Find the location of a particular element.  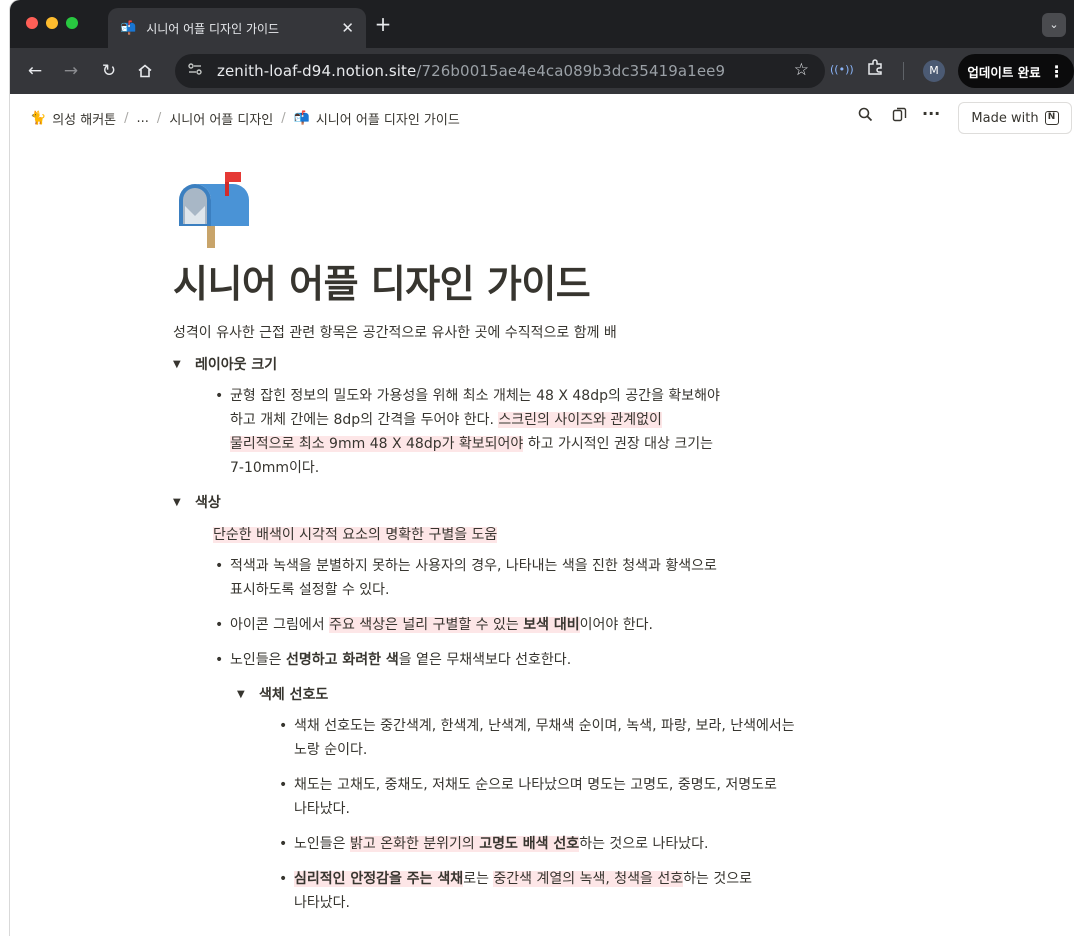

toggle-color-preference: ▼ 색체 선호도 is located at coordinates (565, 695).